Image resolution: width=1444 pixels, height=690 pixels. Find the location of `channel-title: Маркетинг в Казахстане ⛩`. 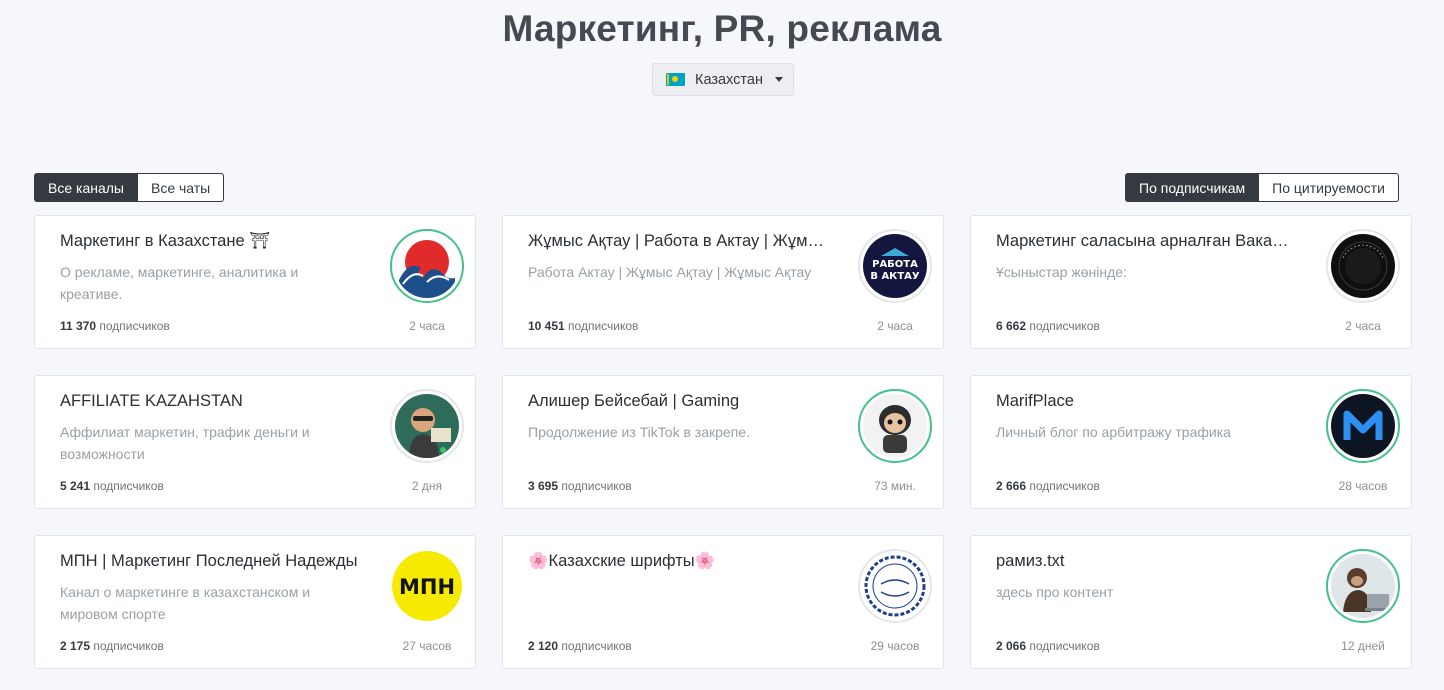

channel-title: Маркетинг в Казахстане ⛩ is located at coordinates (165, 241).